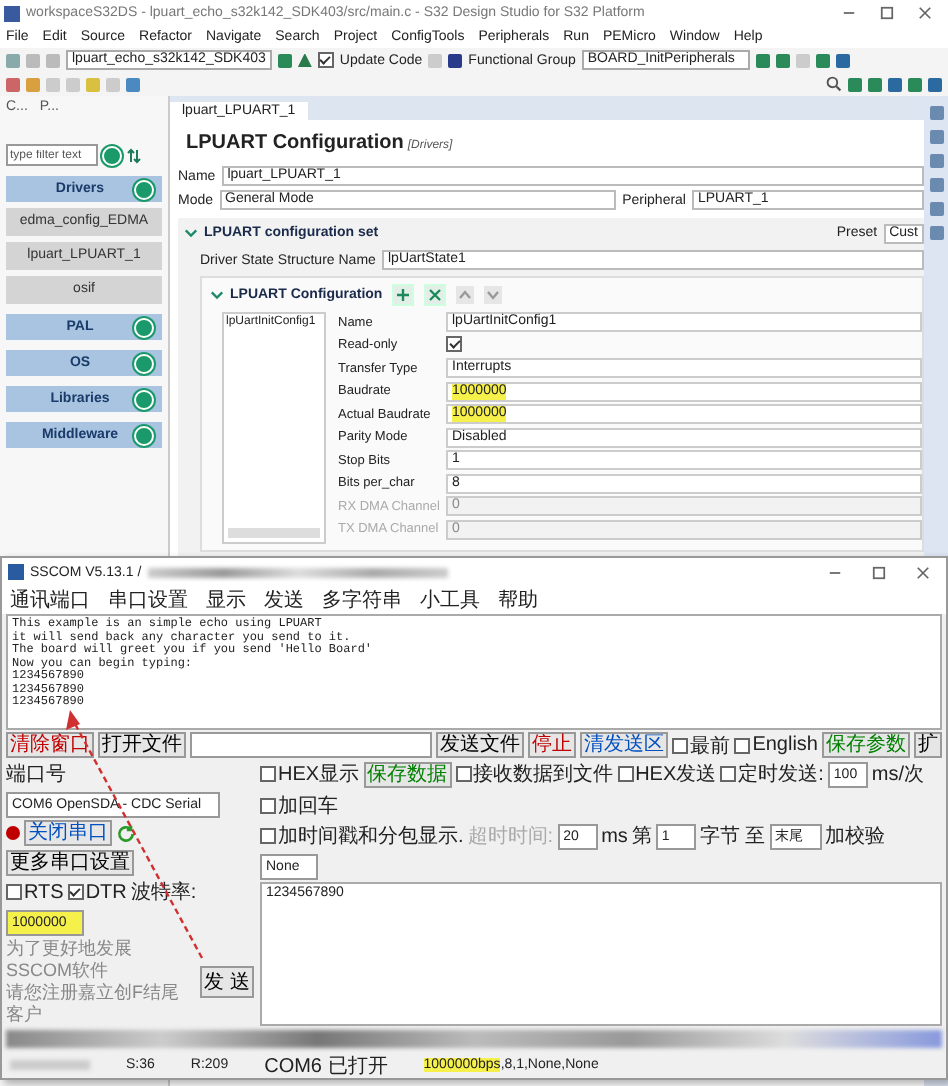  I want to click on toolbar-button: 保存参数, so click(866, 745).